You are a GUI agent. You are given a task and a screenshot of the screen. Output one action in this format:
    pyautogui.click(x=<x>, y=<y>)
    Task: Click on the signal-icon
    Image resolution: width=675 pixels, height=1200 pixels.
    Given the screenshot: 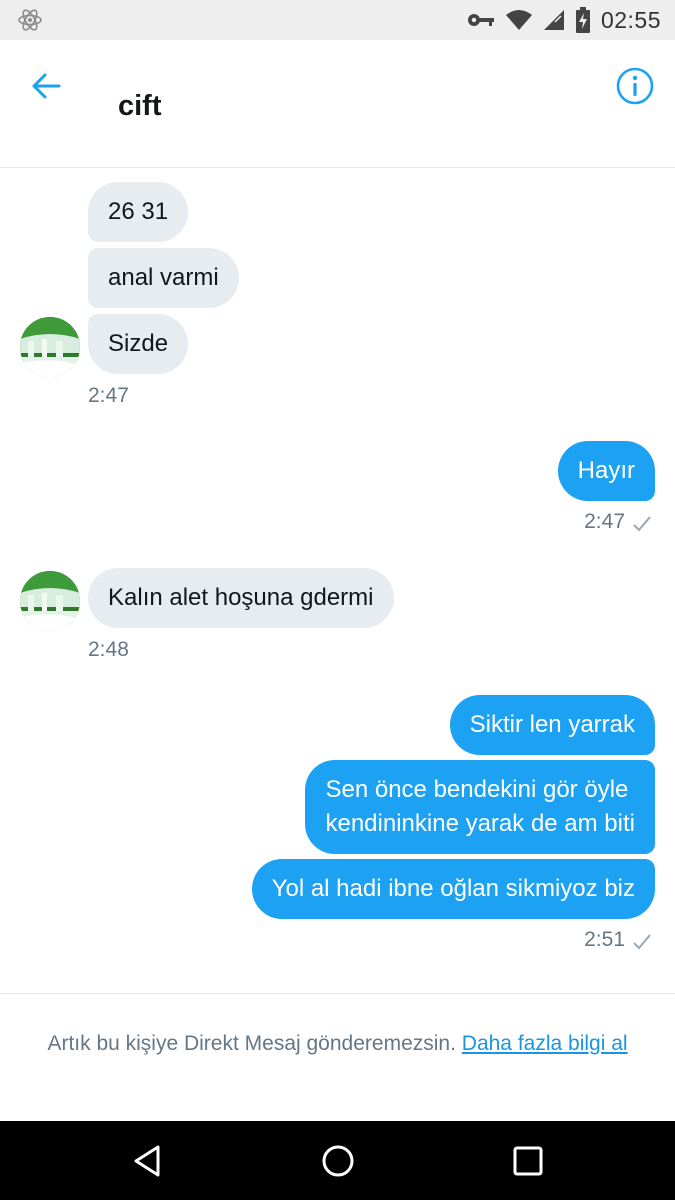 What is the action you would take?
    pyautogui.click(x=553, y=20)
    